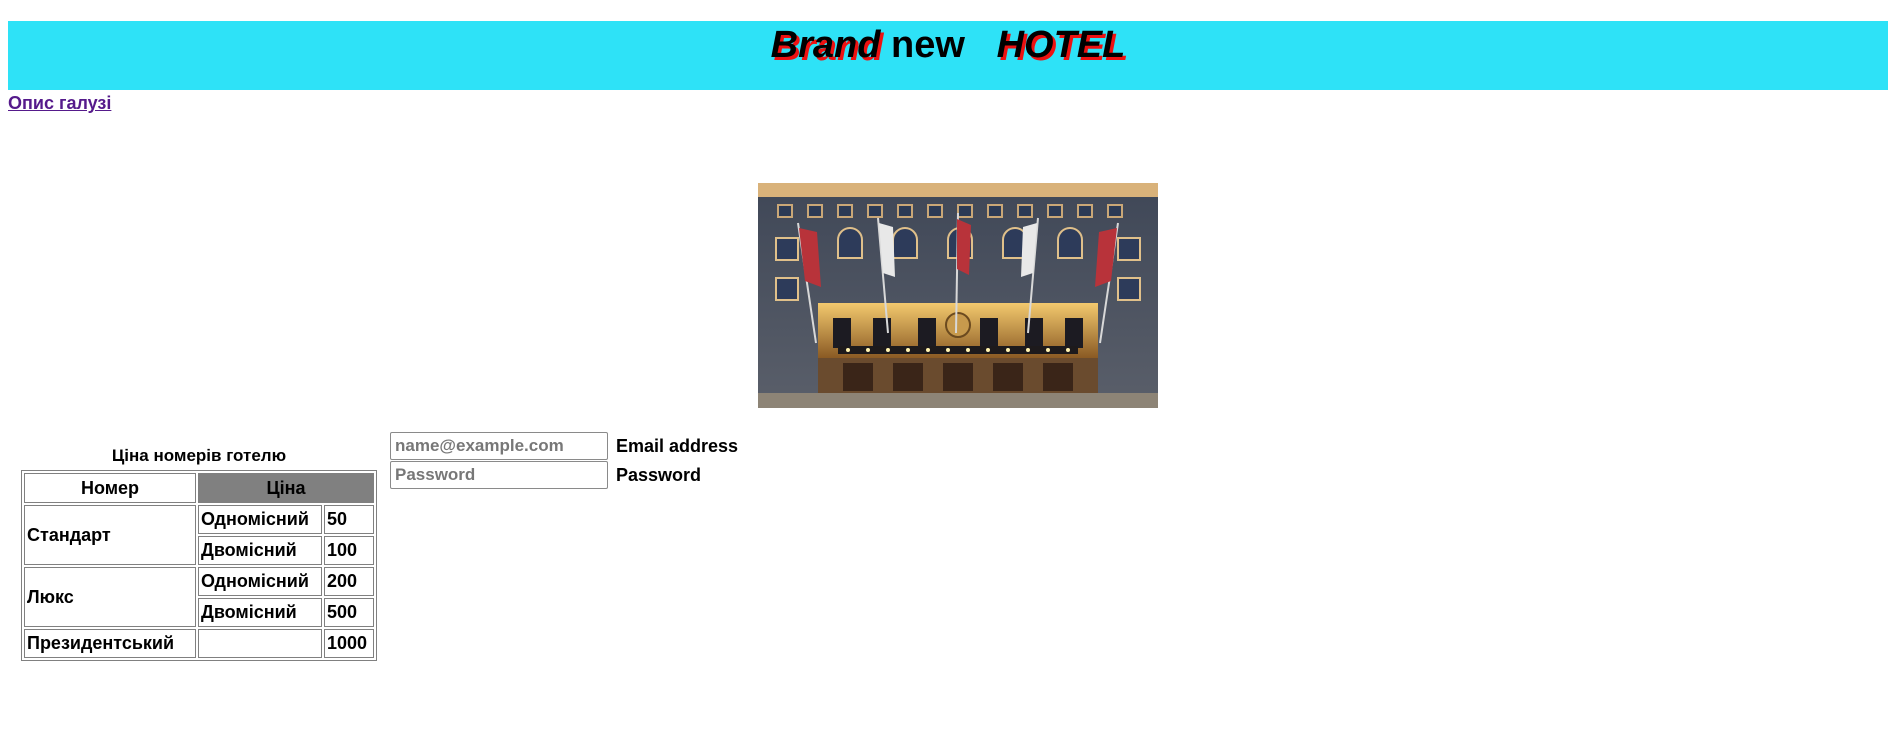 This screenshot has height=741, width=1888. Describe the element at coordinates (110, 597) in the screenshot. I see `room-type-cell: Люкс` at that location.